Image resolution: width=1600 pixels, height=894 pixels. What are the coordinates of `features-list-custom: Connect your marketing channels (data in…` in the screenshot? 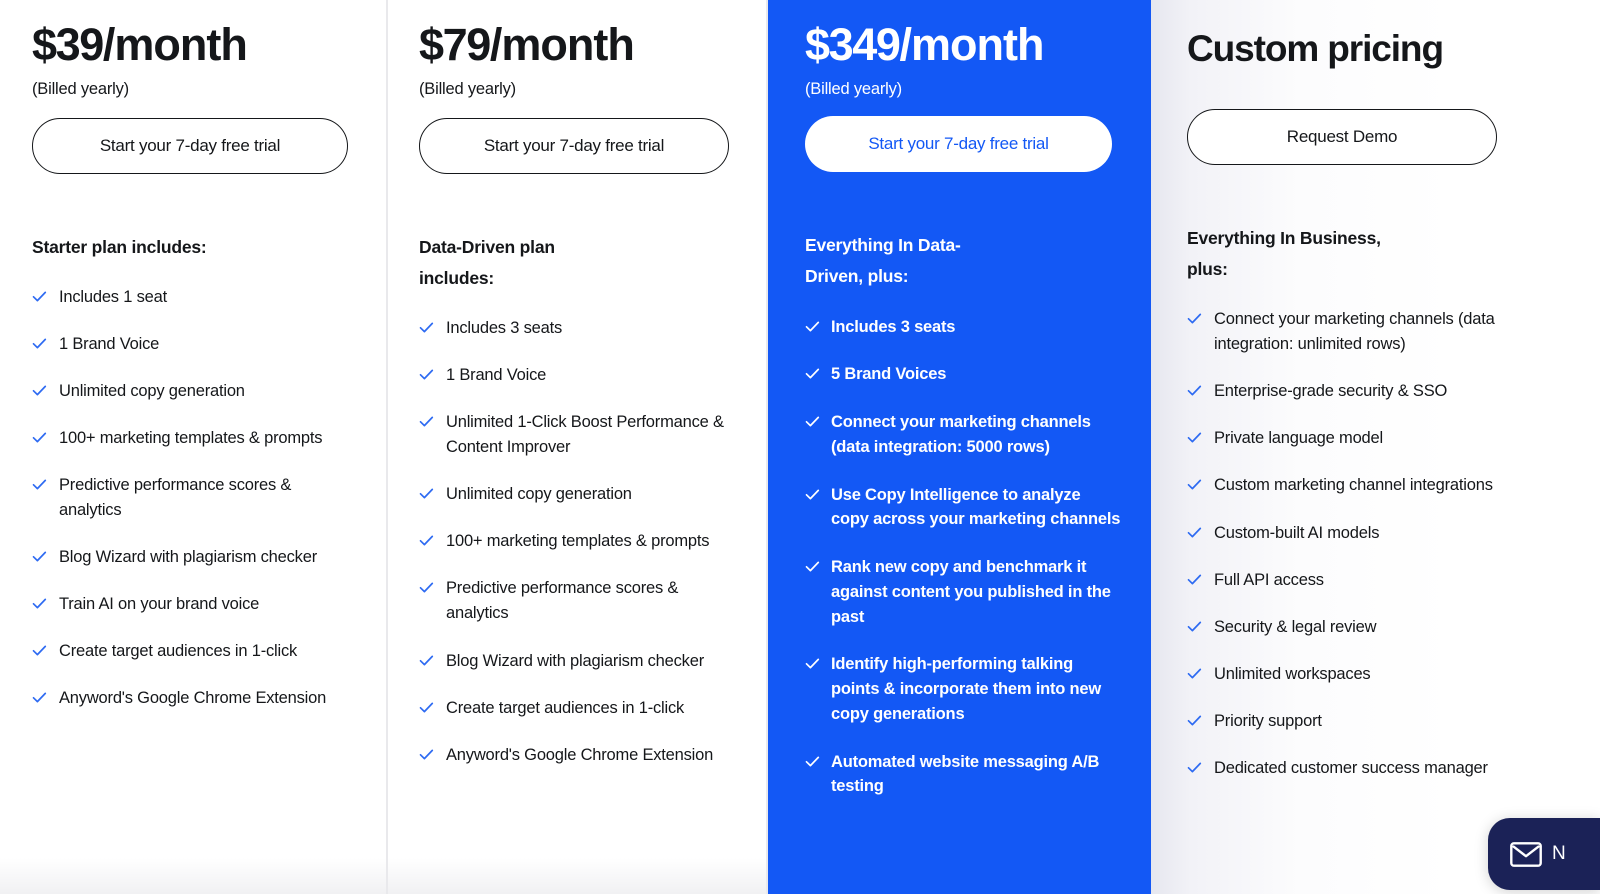 It's located at (1379, 544).